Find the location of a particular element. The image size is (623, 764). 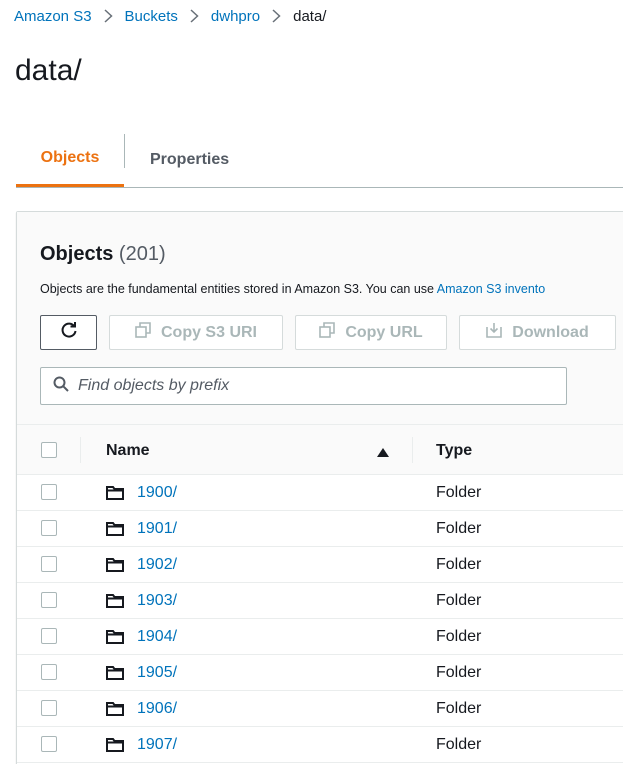

table-row: 1905/Folder is located at coordinates (320, 673).